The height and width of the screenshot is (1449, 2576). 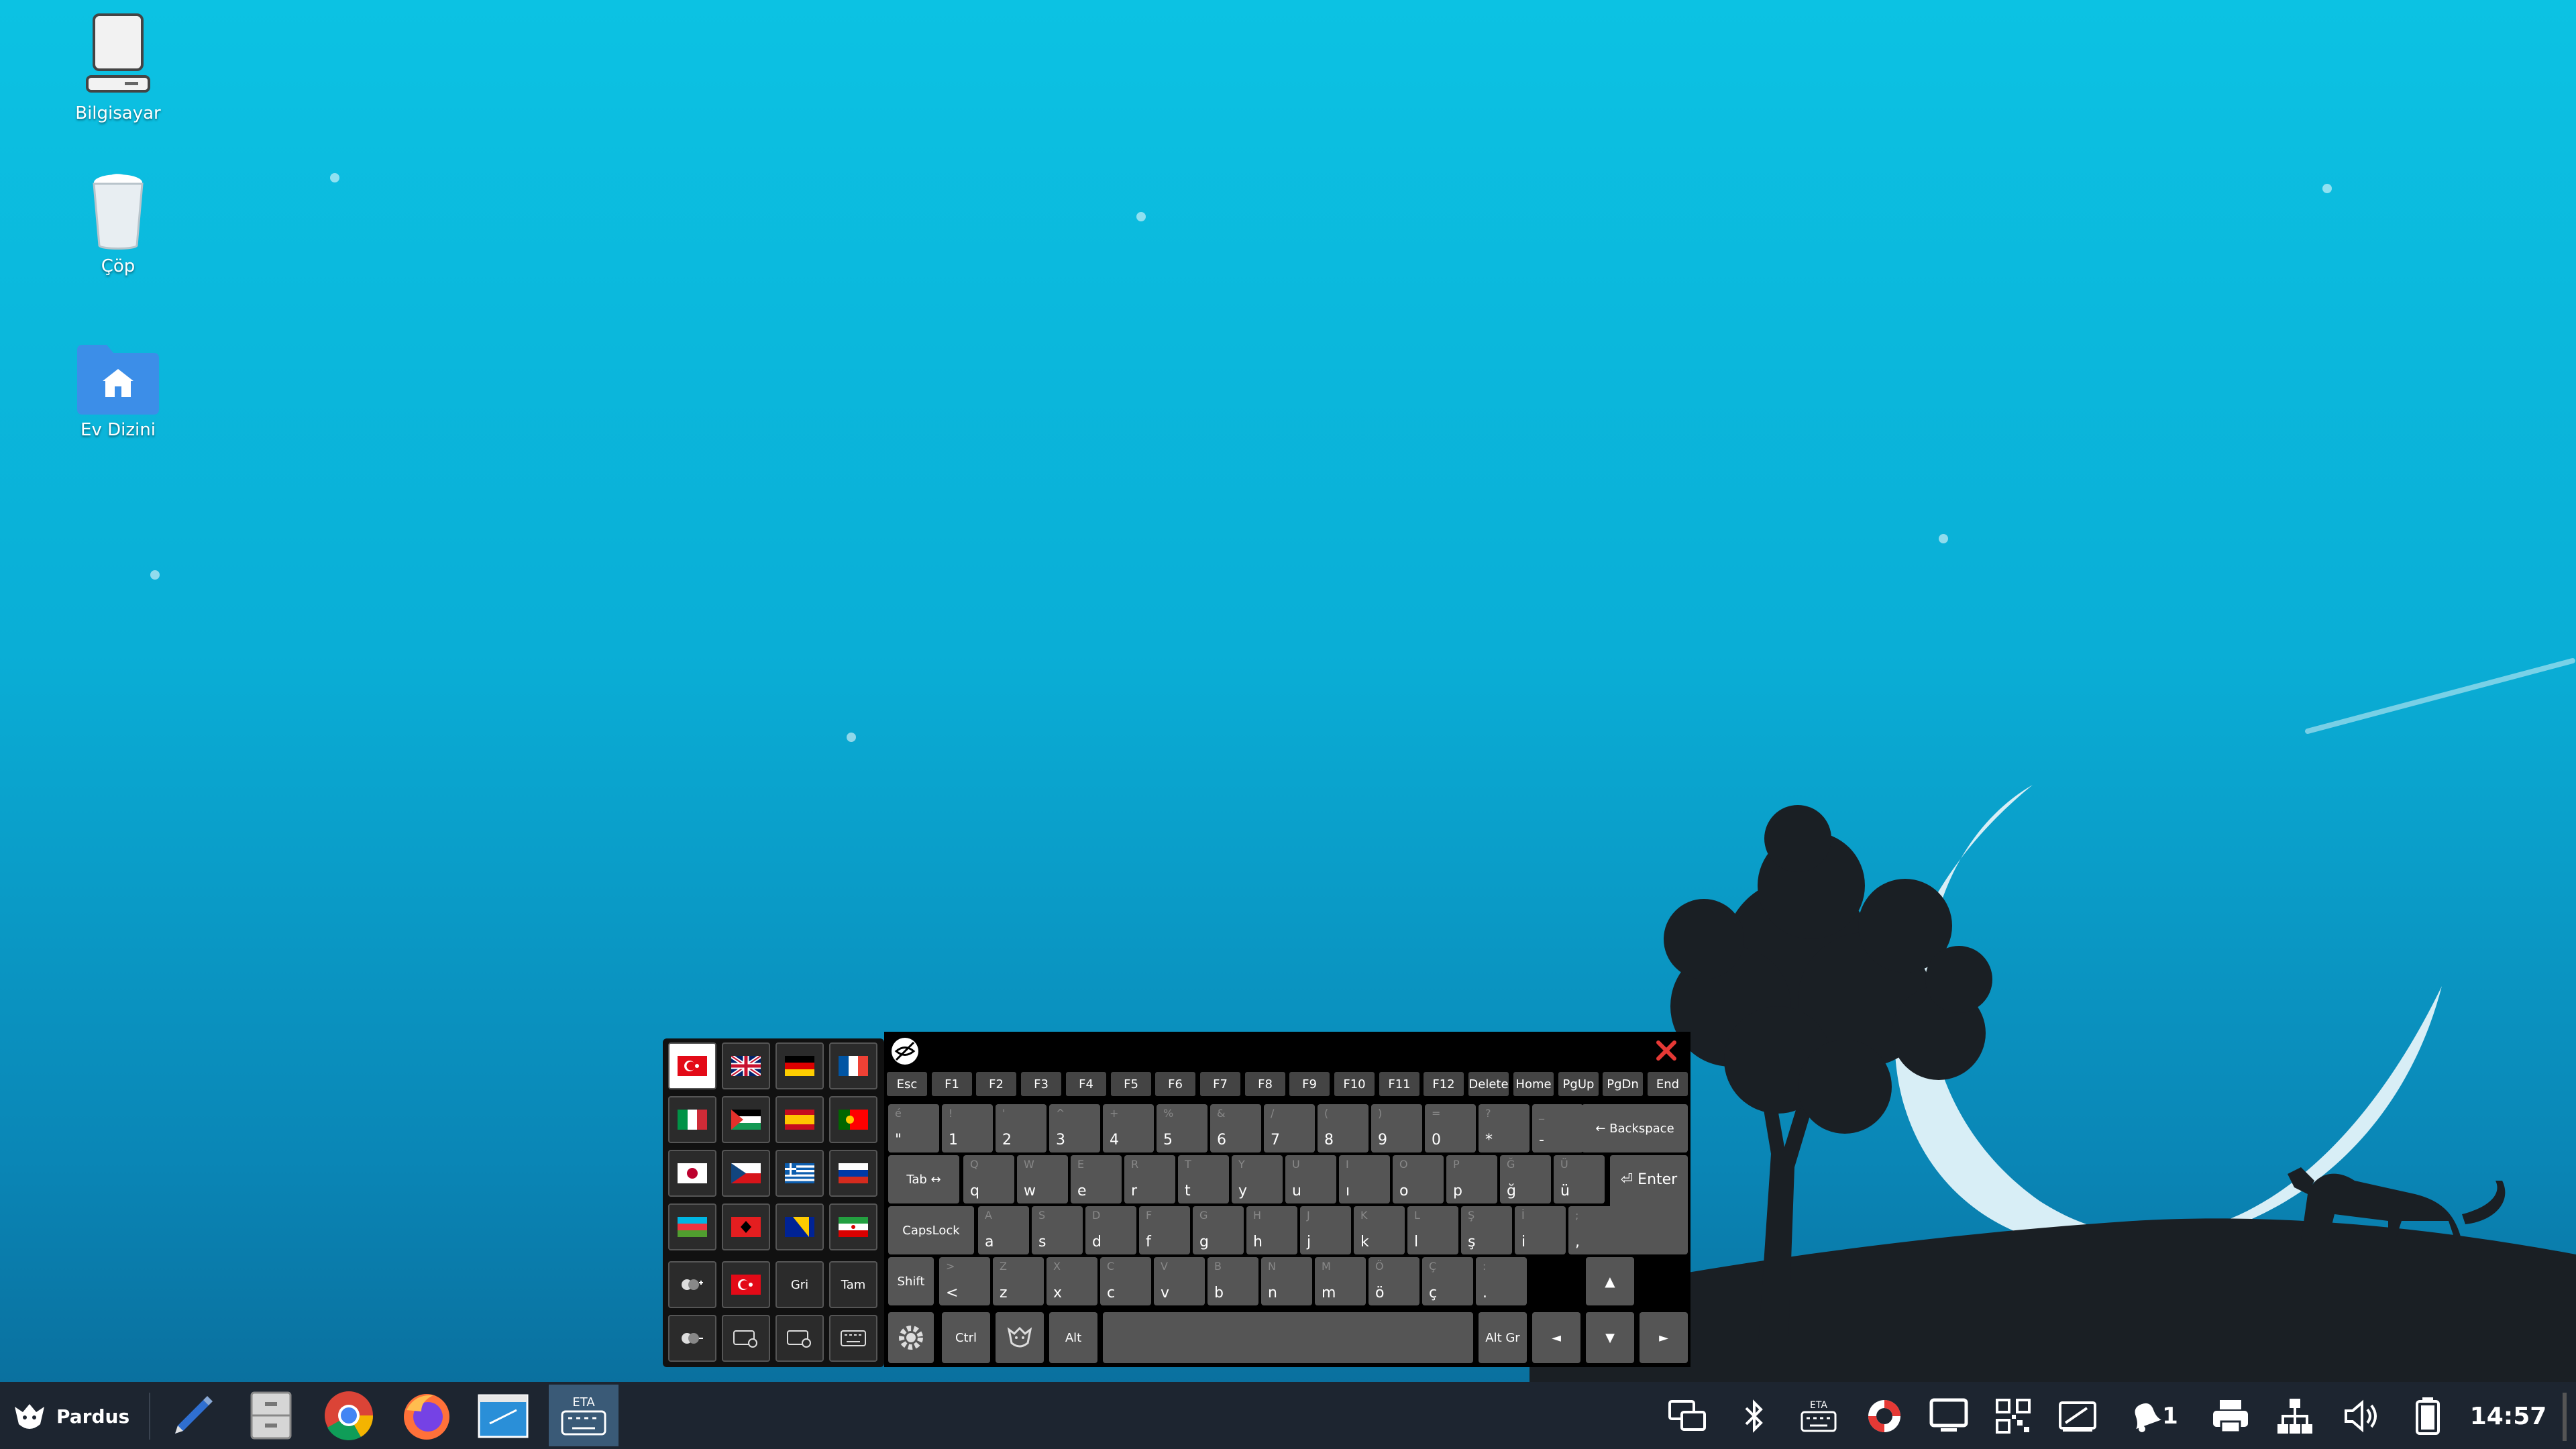 I want to click on tray-screen, so click(x=1948, y=1416).